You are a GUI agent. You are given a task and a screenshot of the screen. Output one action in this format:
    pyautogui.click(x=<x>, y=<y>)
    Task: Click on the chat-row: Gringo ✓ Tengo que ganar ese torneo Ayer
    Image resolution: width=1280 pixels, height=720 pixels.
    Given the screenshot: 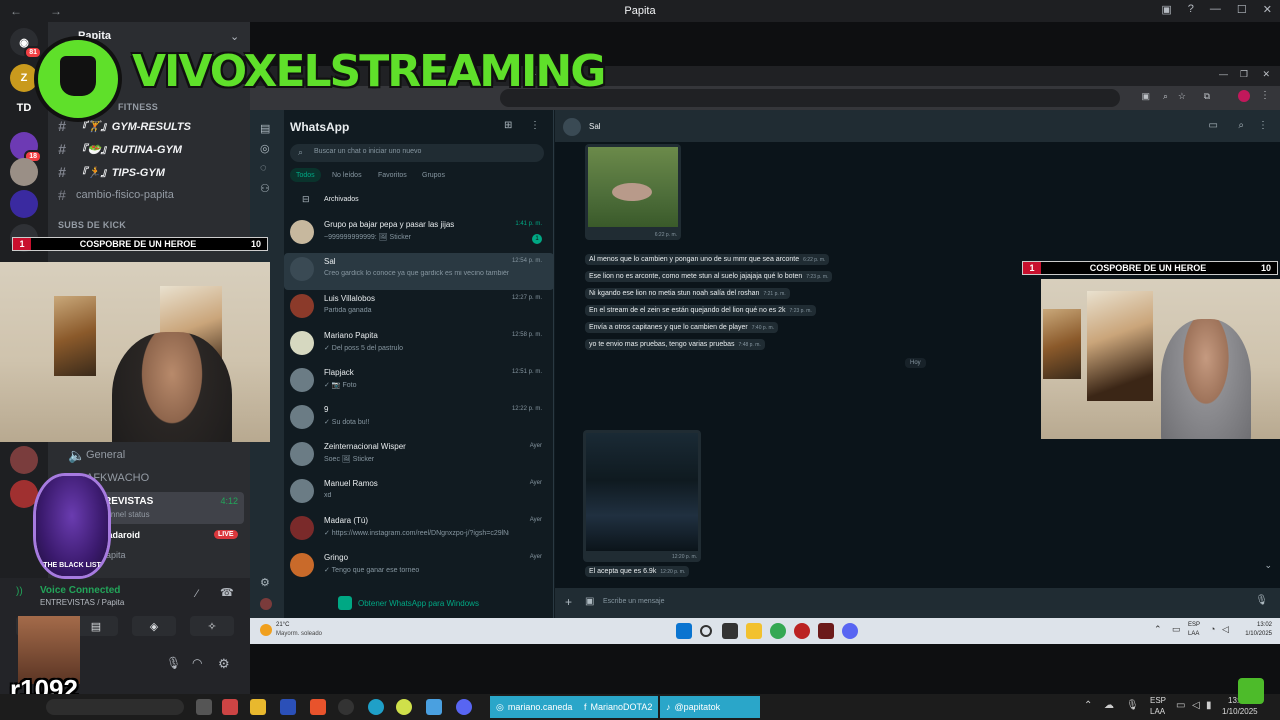 What is the action you would take?
    pyautogui.click(x=419, y=567)
    